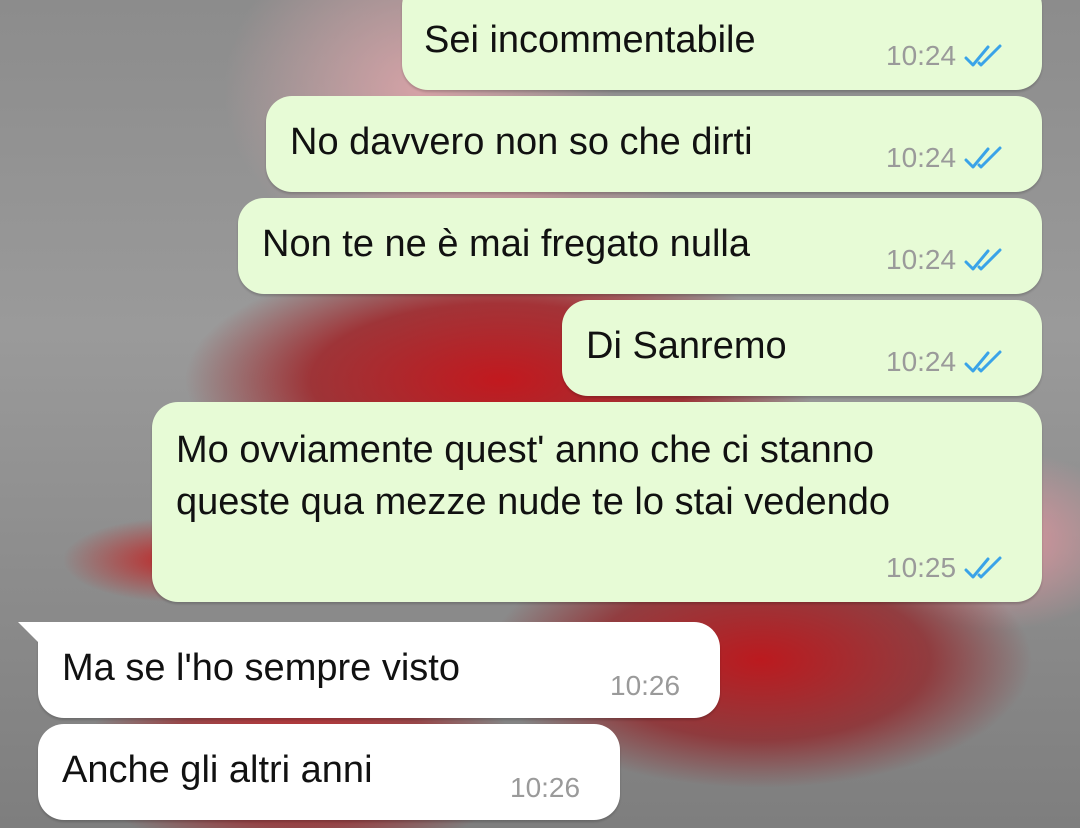 The width and height of the screenshot is (1080, 828). What do you see at coordinates (921, 567) in the screenshot?
I see `message-time: 10:25` at bounding box center [921, 567].